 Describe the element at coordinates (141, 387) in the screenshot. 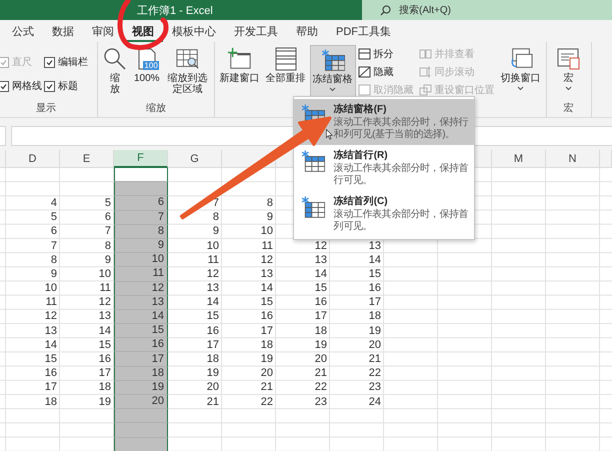

I see `selected-cell: 19` at that location.